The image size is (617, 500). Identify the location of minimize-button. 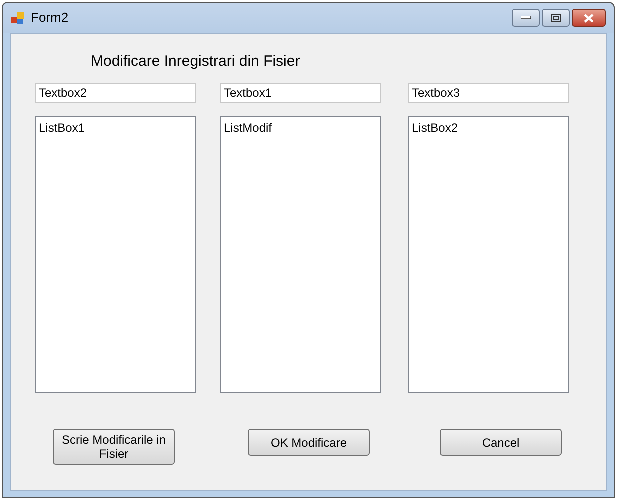
(526, 18).